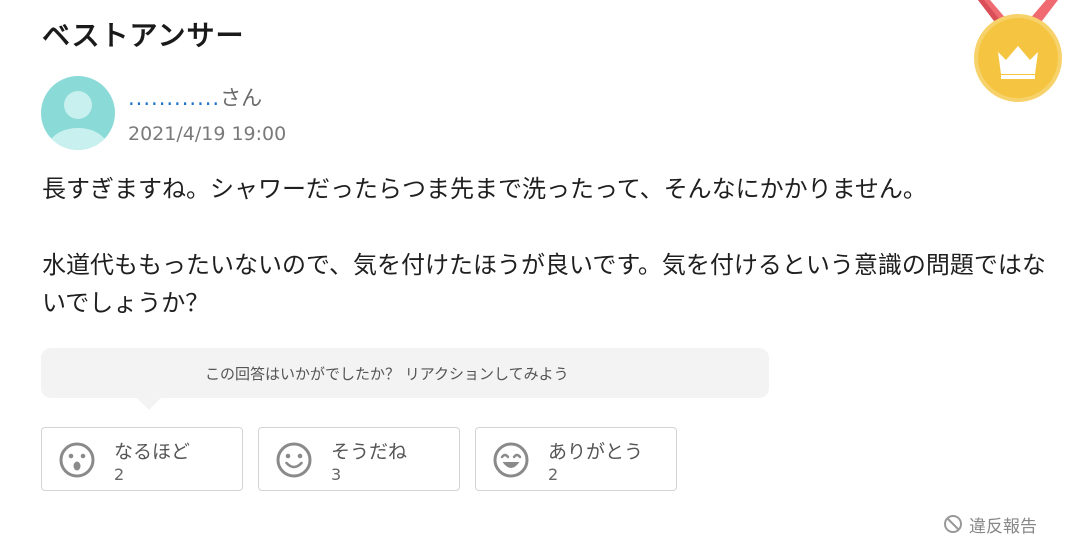 This screenshot has height=537, width=1092. I want to click on reaction-button-naruhodo: なるほど 2, so click(142, 459).